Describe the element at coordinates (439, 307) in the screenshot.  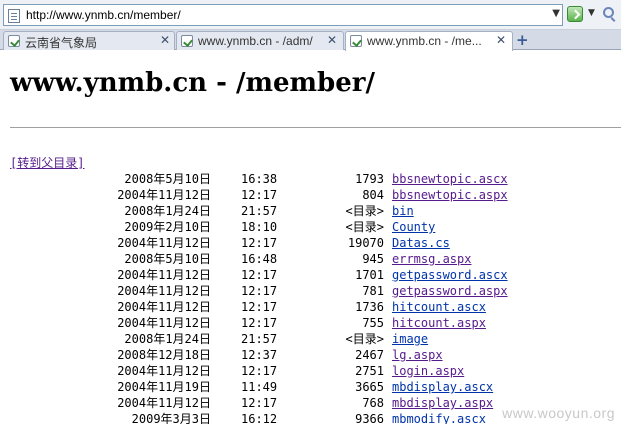
I see `entry-link: hitcount.ascx` at that location.